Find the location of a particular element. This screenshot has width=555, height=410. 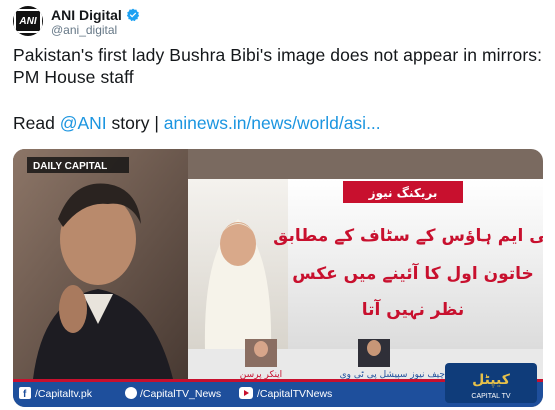

name-row: ANI Digital is located at coordinates (95, 15).